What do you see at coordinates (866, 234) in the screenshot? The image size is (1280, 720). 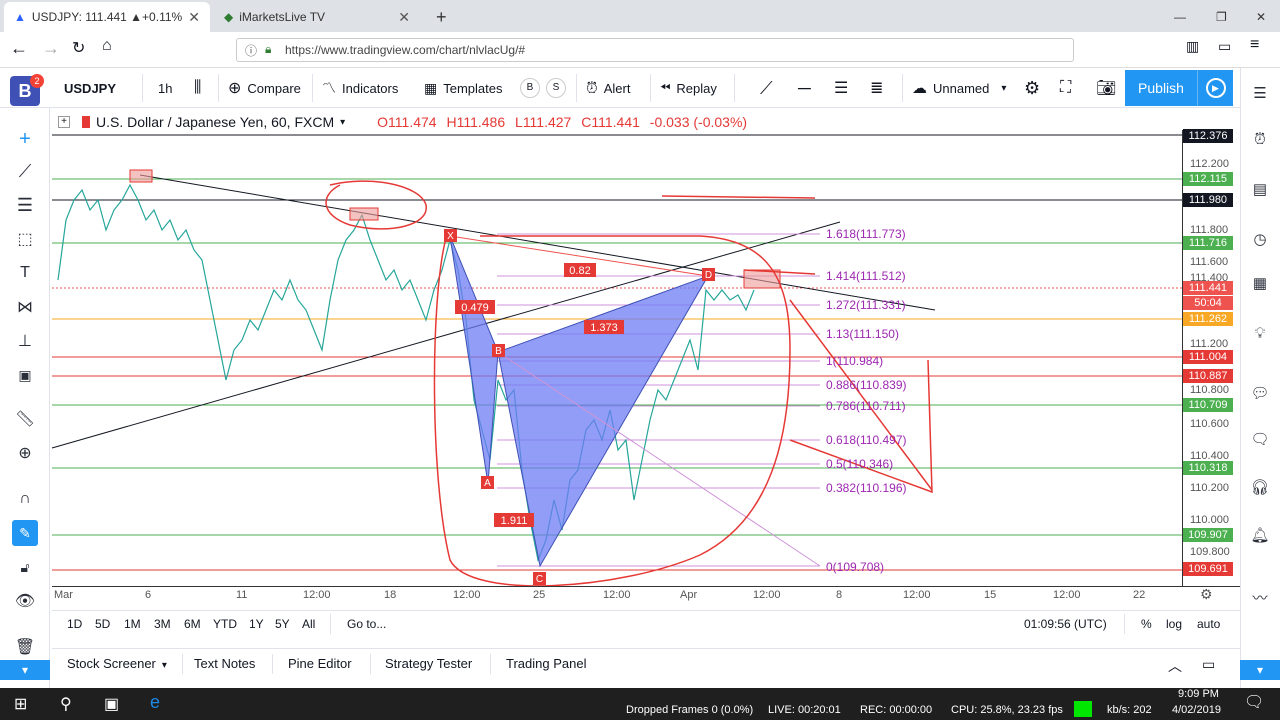 I see `fib-label: 1.618(111.773)` at bounding box center [866, 234].